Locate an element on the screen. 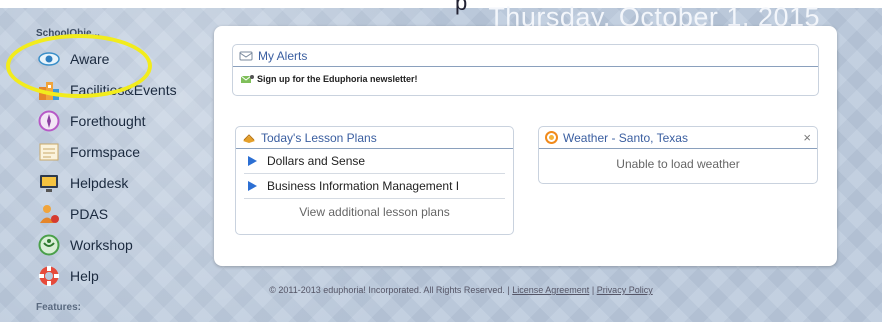  sidebar-item-workshop: Workshop is located at coordinates (85, 245).